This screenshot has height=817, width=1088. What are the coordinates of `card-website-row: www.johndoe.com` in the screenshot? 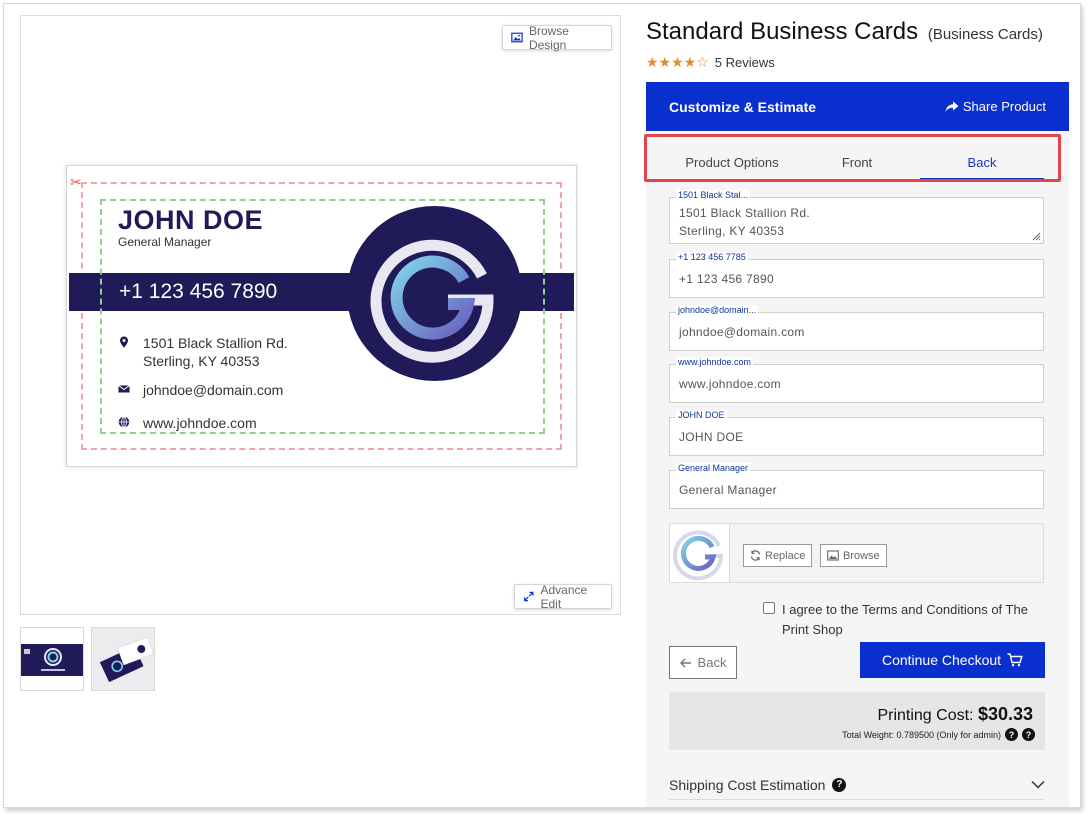 It's located at (187, 423).